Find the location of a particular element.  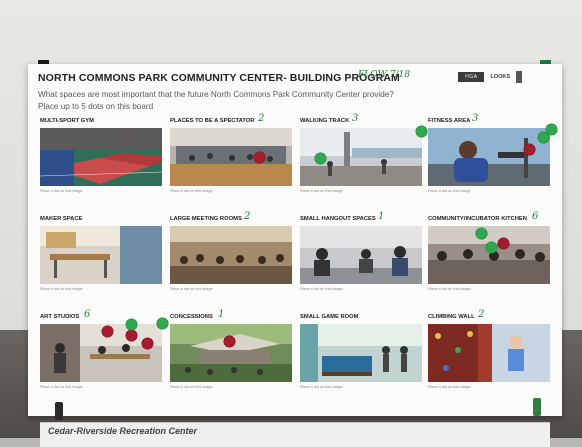

binder-clip-right is located at coordinates (537, 407).